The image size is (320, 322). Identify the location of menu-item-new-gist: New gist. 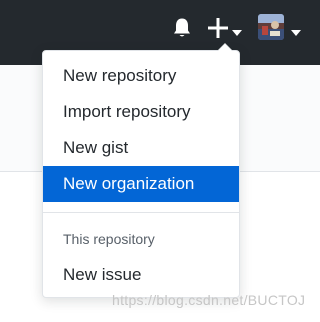
(141, 148).